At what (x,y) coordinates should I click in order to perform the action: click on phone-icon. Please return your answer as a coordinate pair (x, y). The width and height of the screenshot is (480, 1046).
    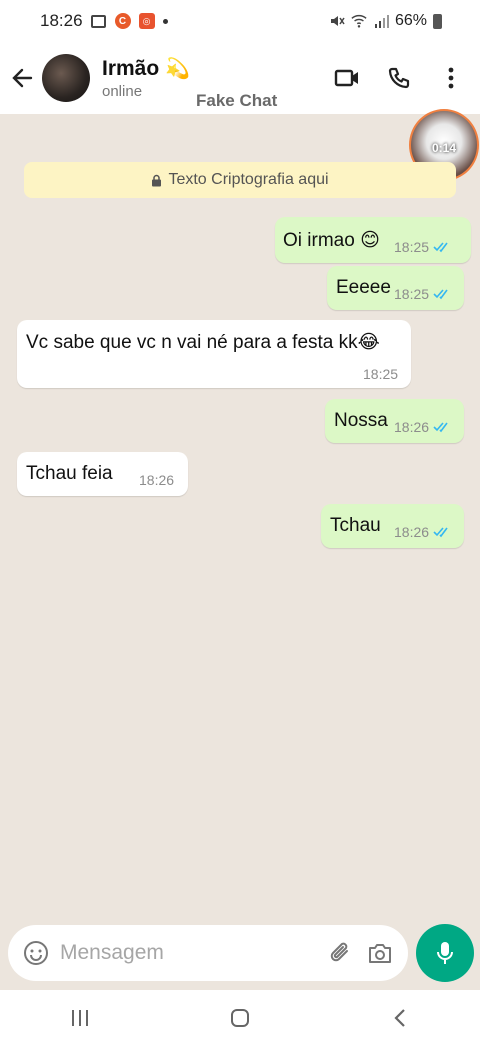
    Looking at the image, I should click on (399, 78).